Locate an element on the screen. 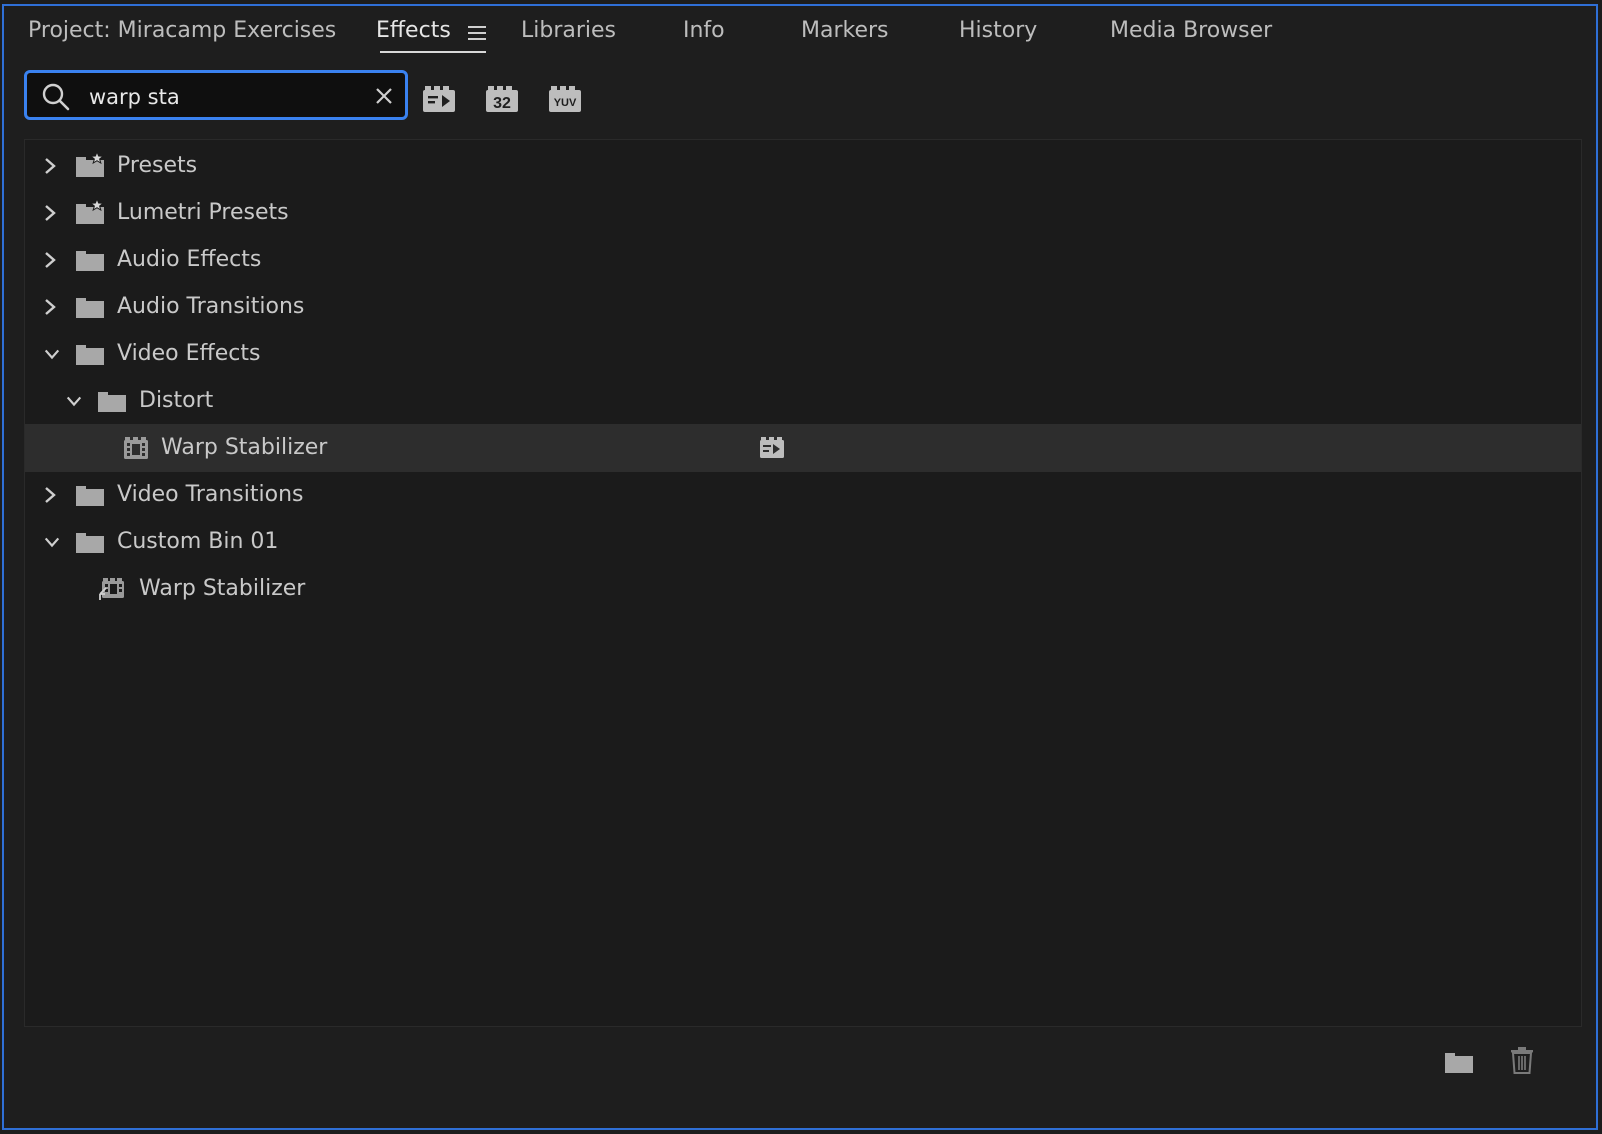 Image resolution: width=1602 pixels, height=1134 pixels. search-input is located at coordinates (224, 97).